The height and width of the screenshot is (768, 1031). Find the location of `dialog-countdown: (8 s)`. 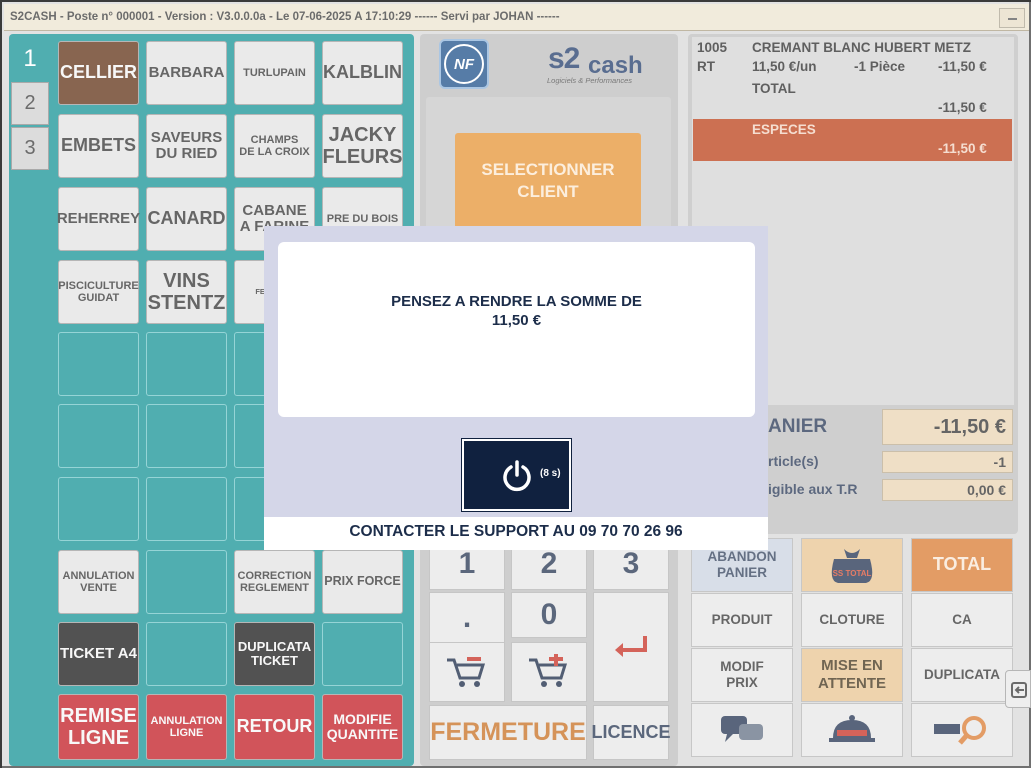

dialog-countdown: (8 s) is located at coordinates (550, 473).